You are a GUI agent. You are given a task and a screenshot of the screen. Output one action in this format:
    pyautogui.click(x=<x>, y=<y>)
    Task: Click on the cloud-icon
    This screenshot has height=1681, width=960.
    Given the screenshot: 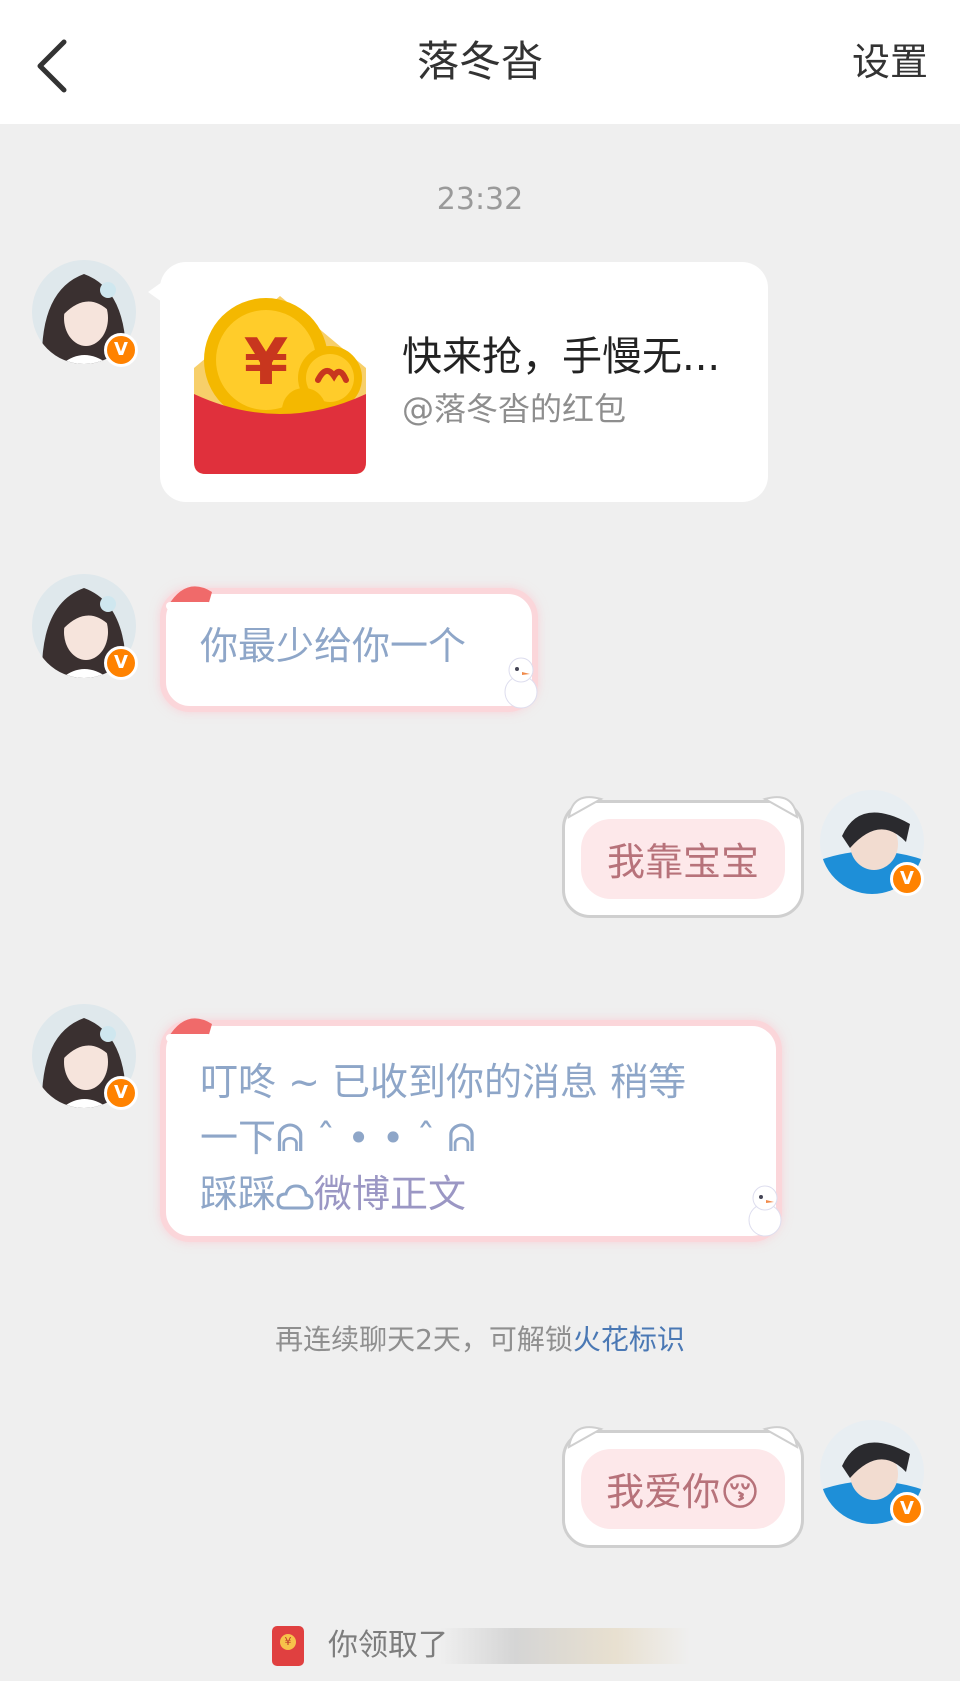 What is the action you would take?
    pyautogui.click(x=295, y=1196)
    